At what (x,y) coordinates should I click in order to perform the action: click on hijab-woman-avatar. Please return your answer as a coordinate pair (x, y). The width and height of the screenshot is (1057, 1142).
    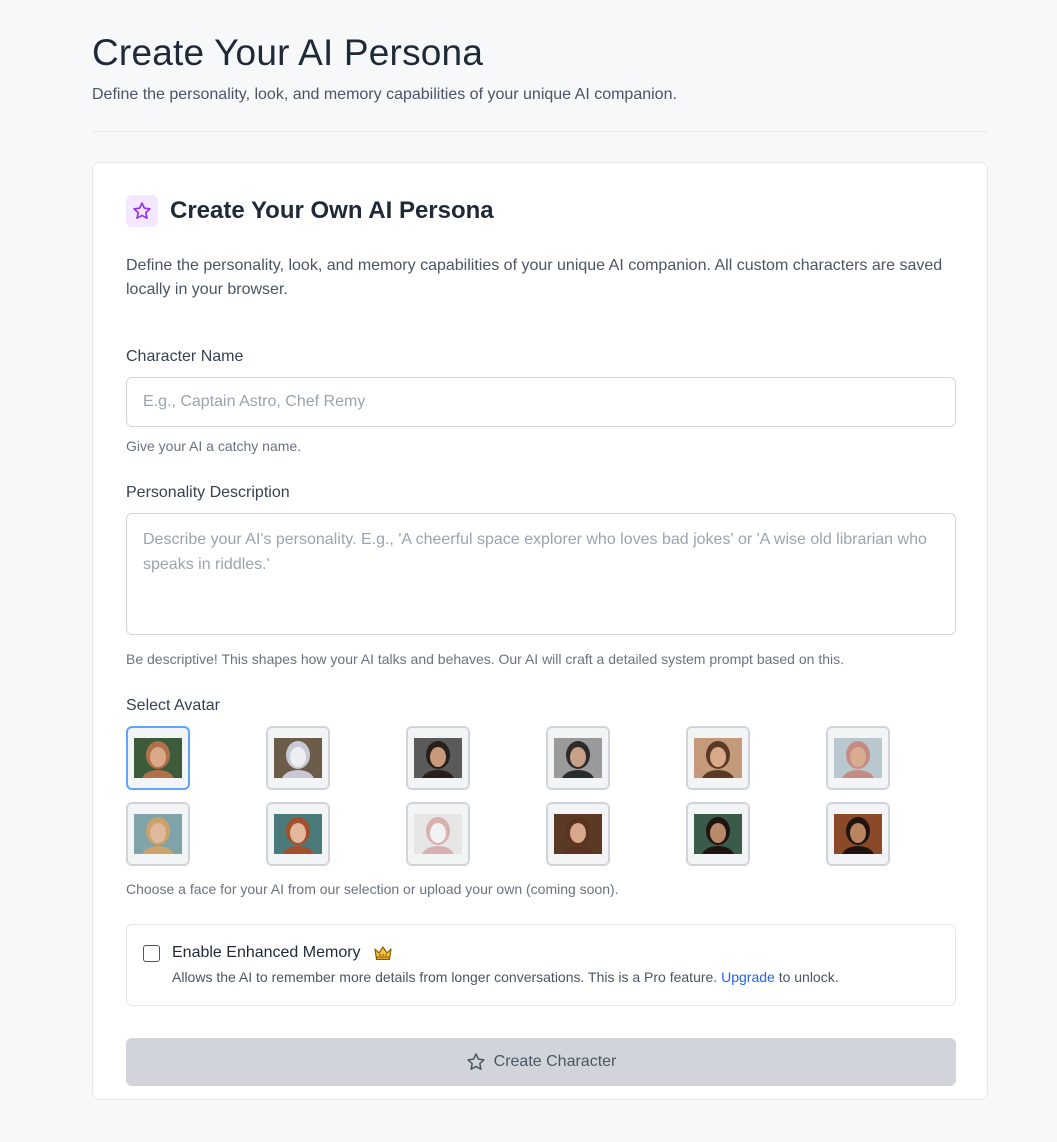
    Looking at the image, I should click on (858, 758).